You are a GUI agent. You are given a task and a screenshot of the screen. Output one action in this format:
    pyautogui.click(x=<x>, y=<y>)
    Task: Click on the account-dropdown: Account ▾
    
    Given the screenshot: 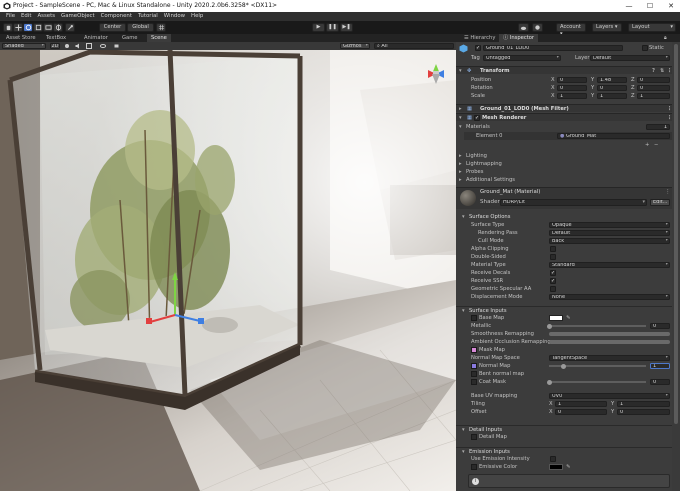 What is the action you would take?
    pyautogui.click(x=571, y=30)
    